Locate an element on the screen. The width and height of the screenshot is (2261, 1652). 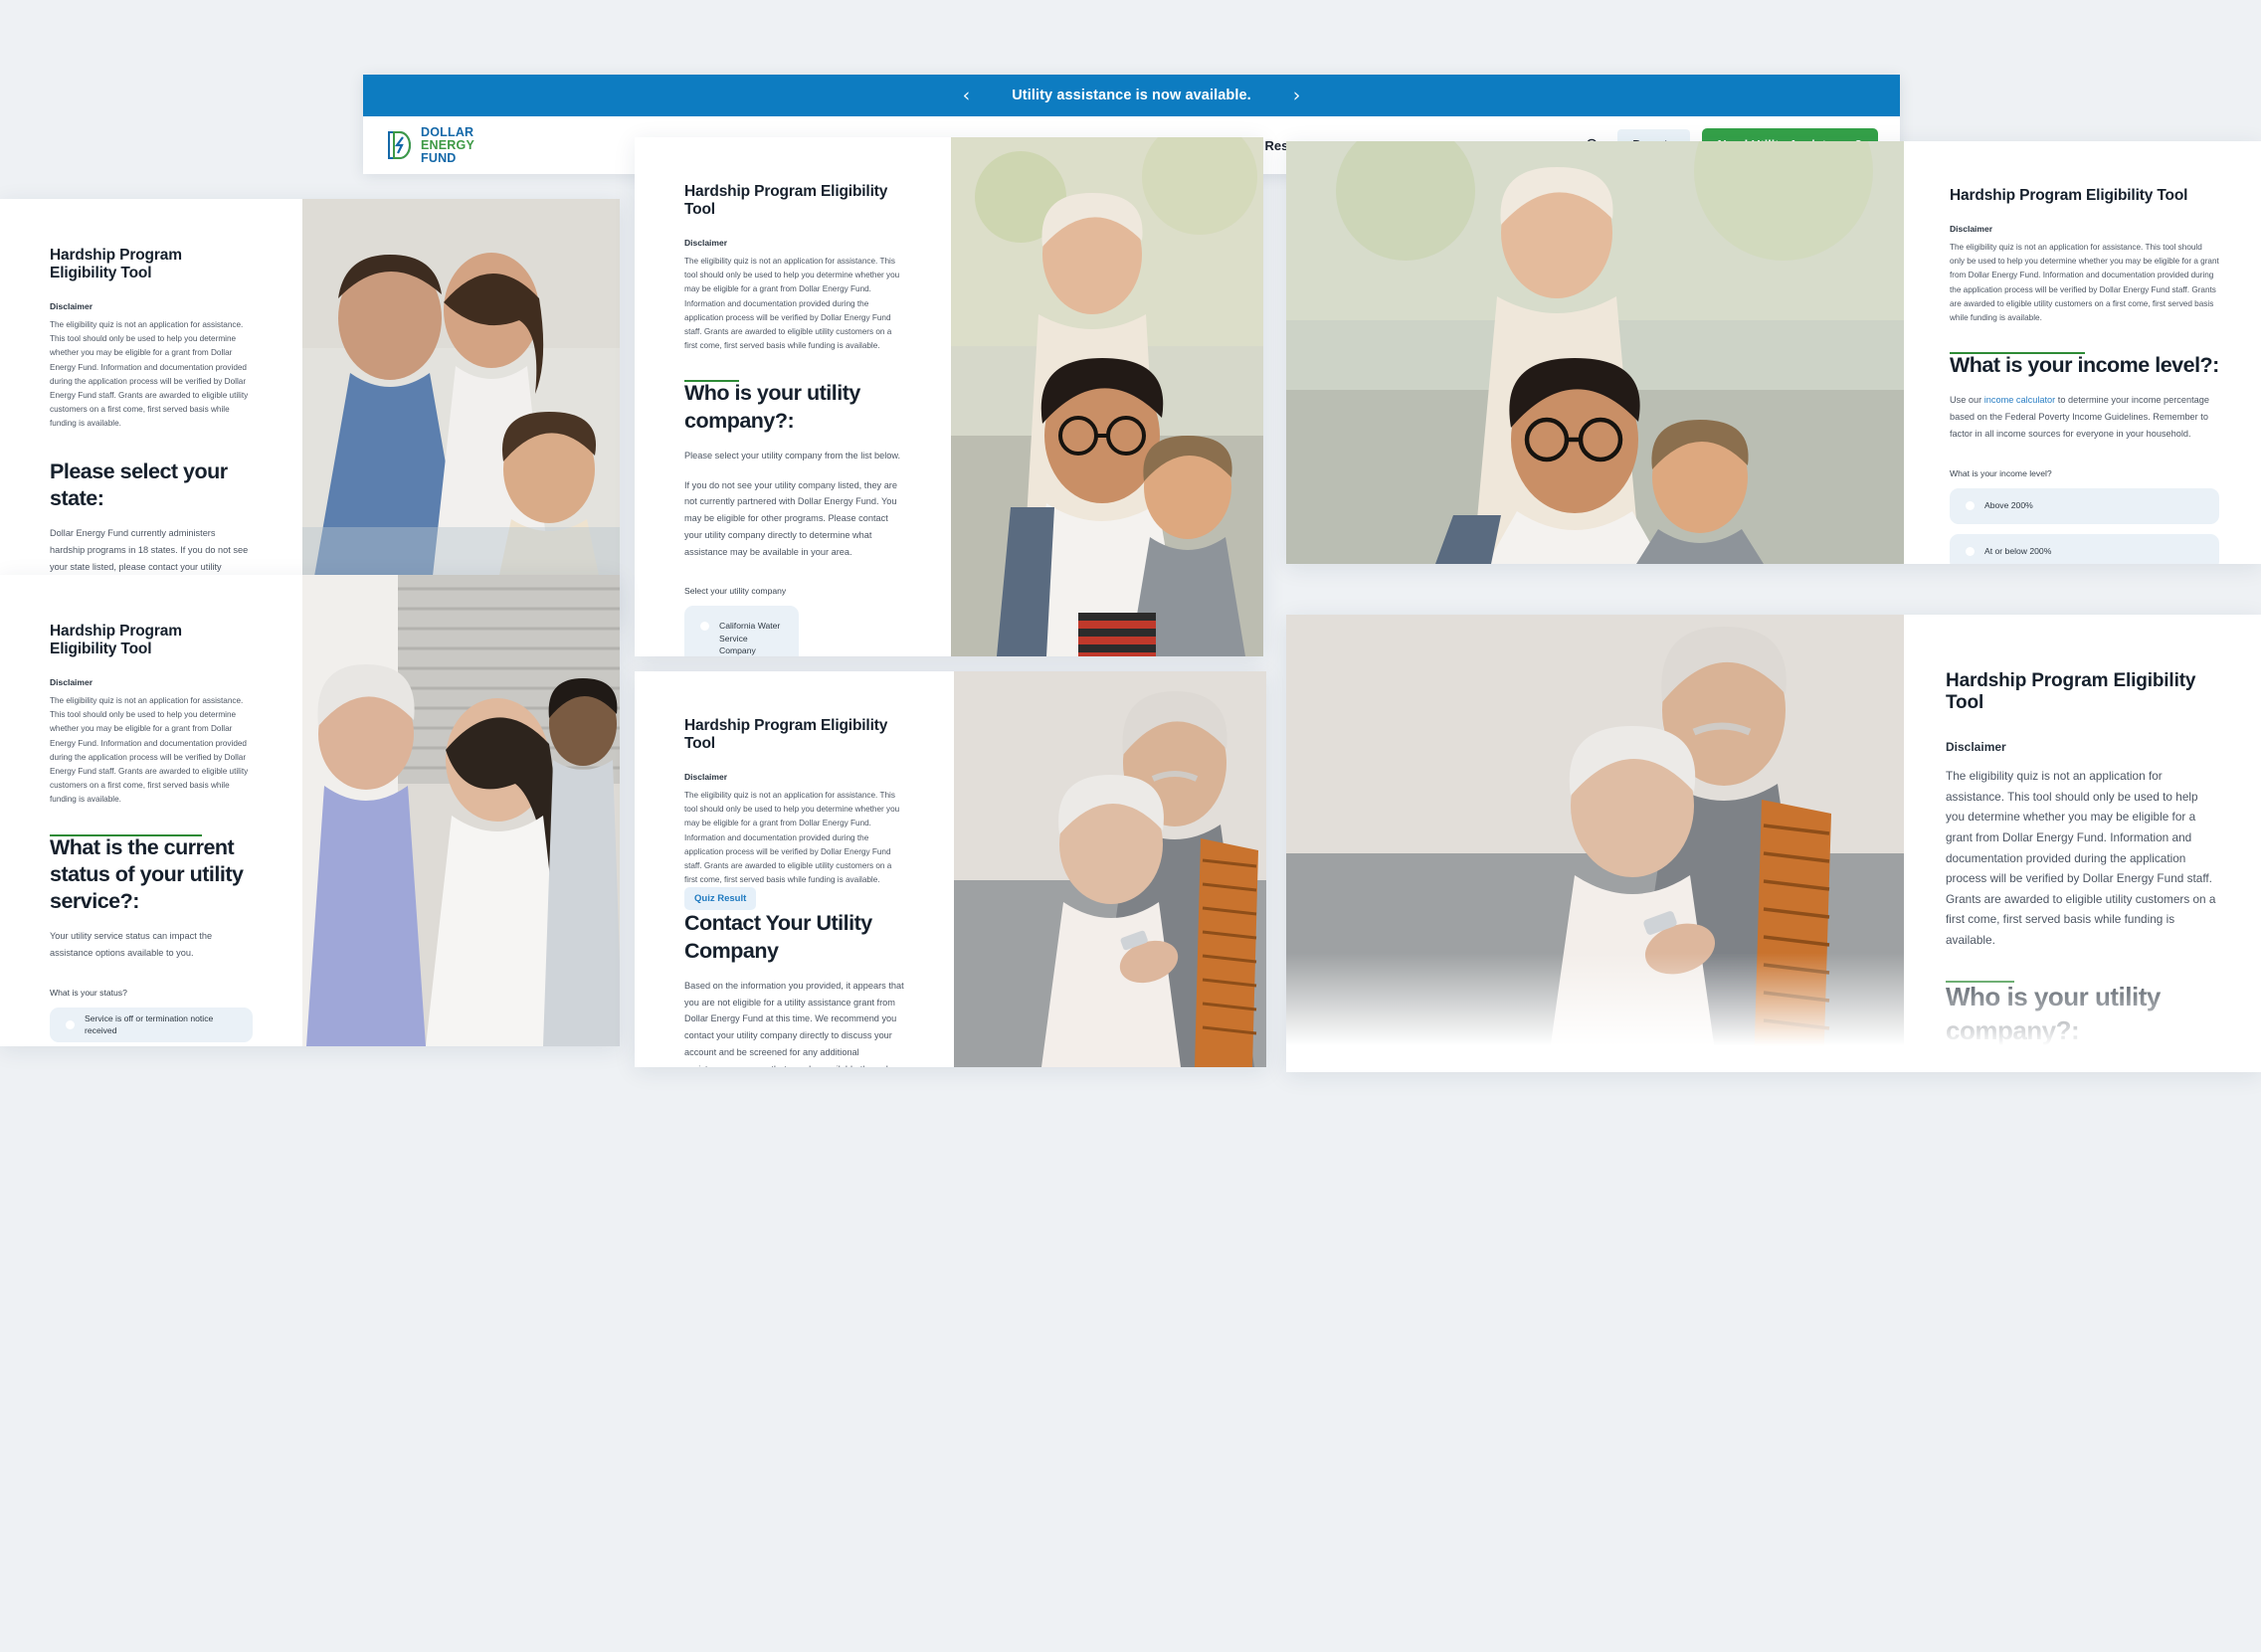
photo-two-women-talking is located at coordinates (461, 810).